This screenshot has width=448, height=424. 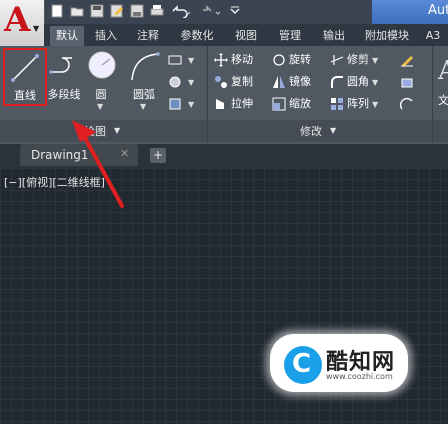 I want to click on move-button: 移动, so click(x=233, y=60).